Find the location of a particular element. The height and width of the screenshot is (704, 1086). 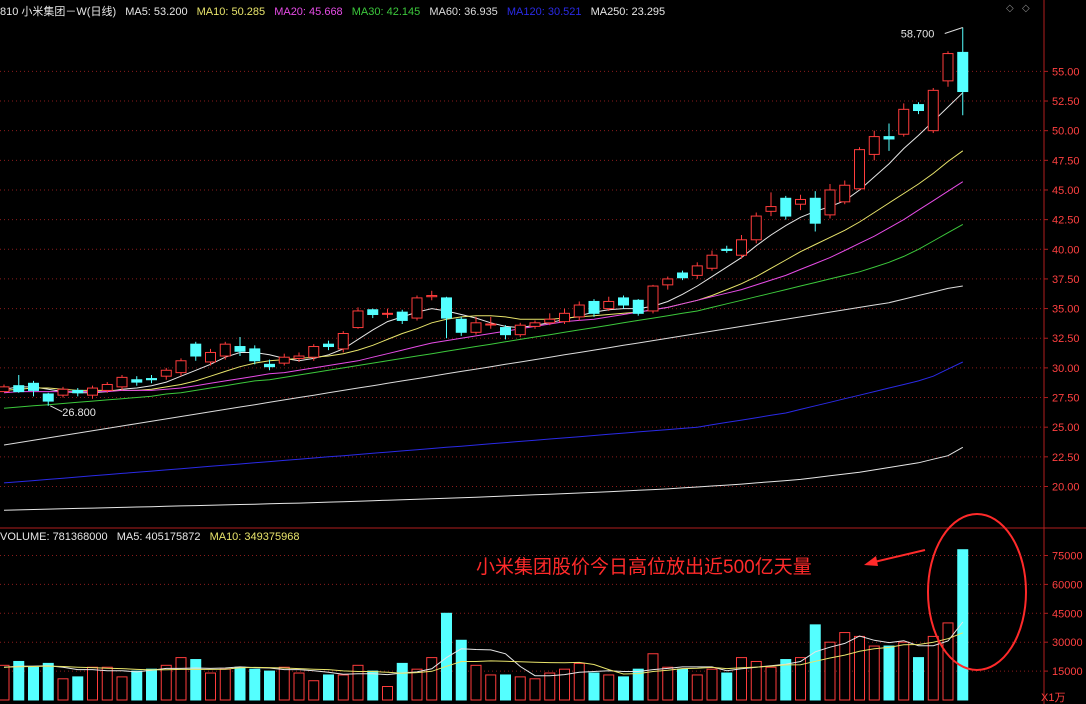

diamond-icon: ◇ is located at coordinates (1010, 8).